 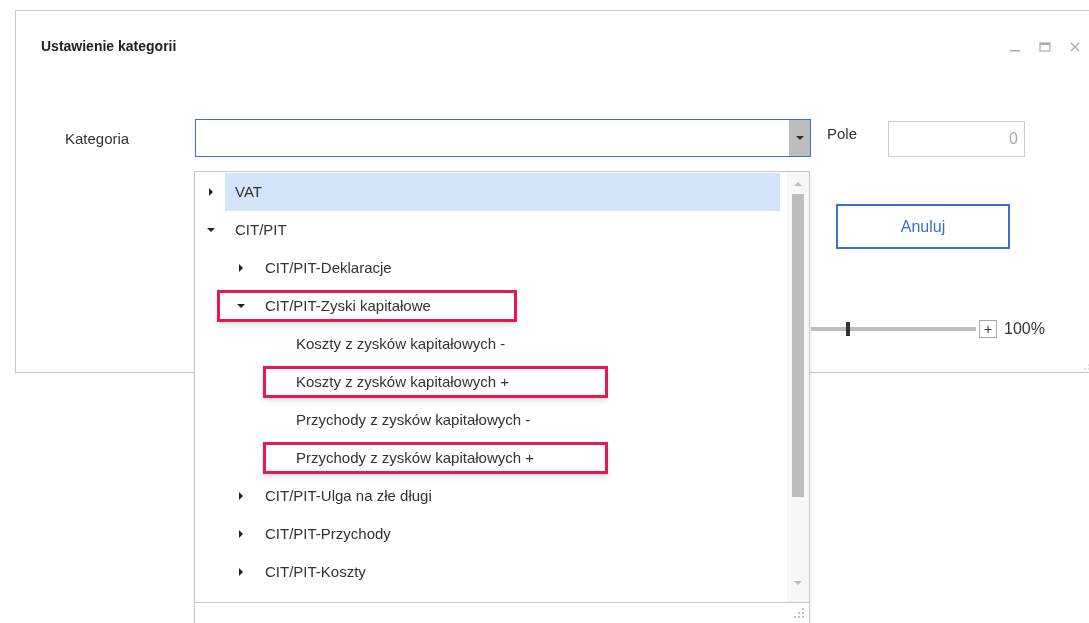 What do you see at coordinates (517, 268) in the screenshot?
I see `tree-item: CIT/PIT-Deklaracje` at bounding box center [517, 268].